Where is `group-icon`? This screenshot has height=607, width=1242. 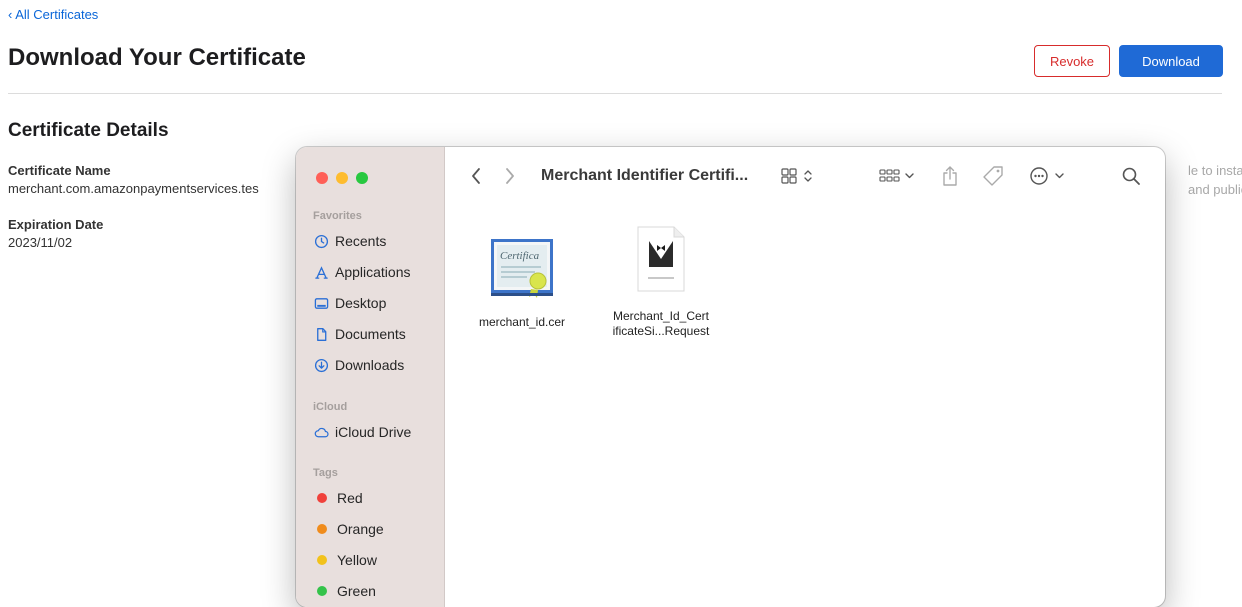 group-icon is located at coordinates (896, 175).